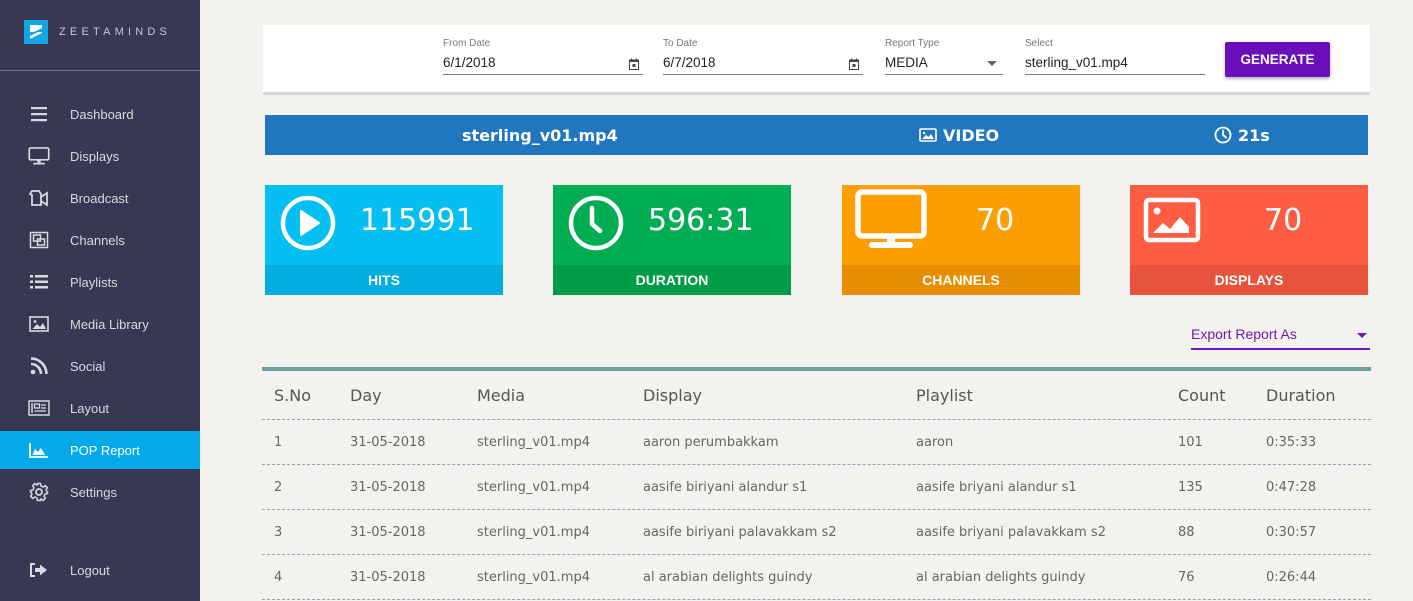  I want to click on logout-label: Logout, so click(90, 570).